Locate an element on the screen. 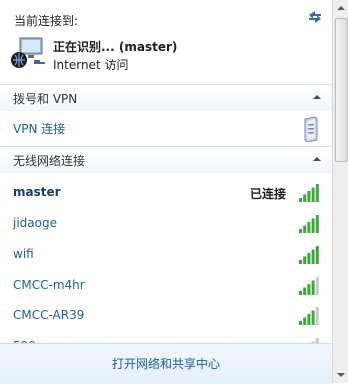  wifi-network-item: jidaoge is located at coordinates (166, 222).